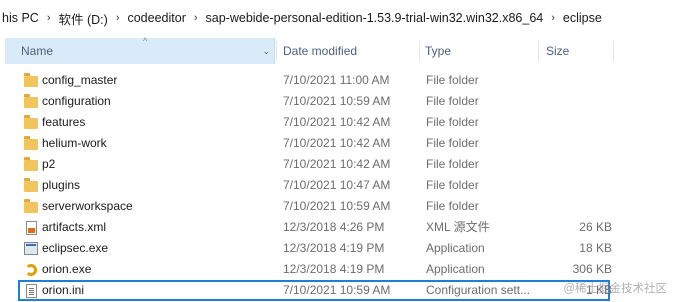 Image resolution: width=673 pixels, height=302 pixels. I want to click on file-name: p2, so click(49, 164).